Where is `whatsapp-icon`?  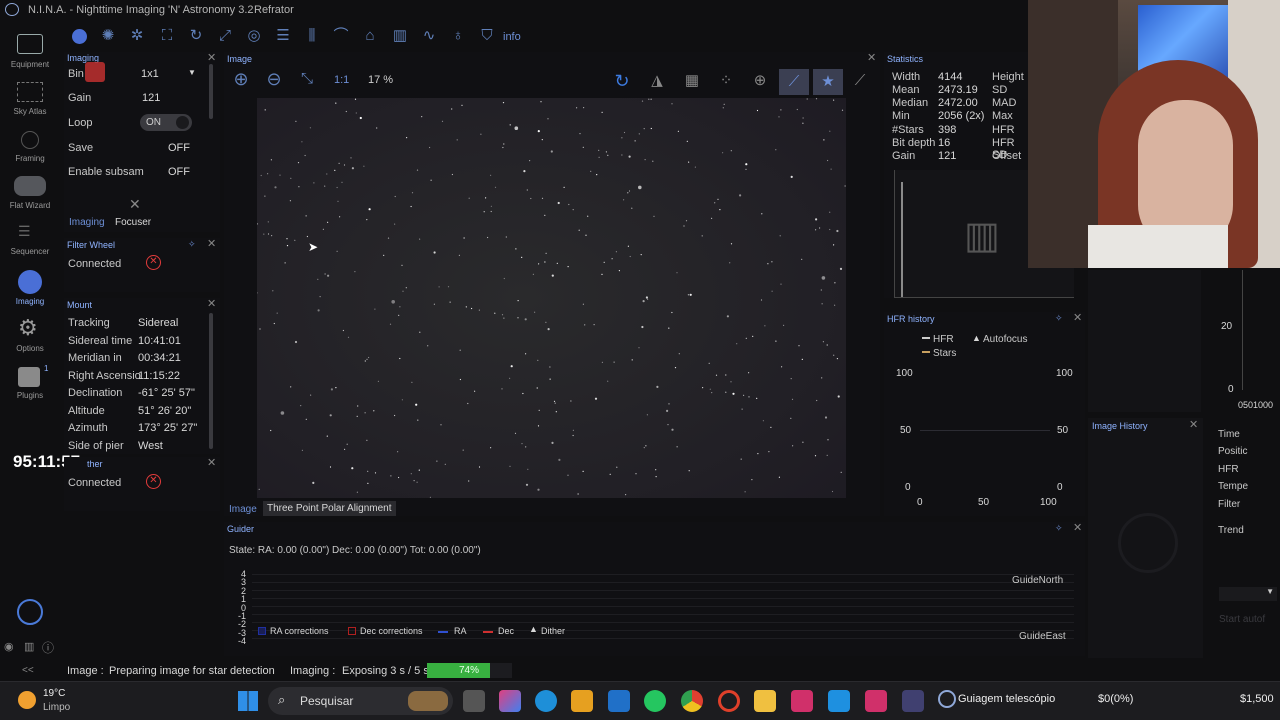
whatsapp-icon is located at coordinates (655, 701).